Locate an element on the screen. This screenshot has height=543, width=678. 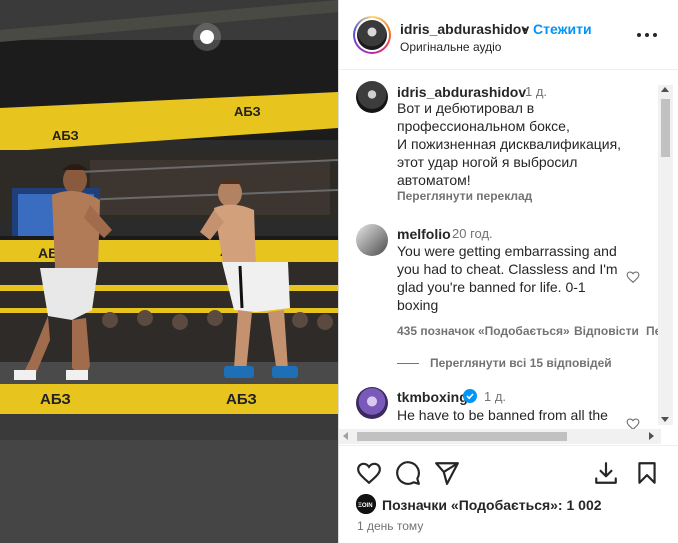
send-icon is located at coordinates (447, 473).